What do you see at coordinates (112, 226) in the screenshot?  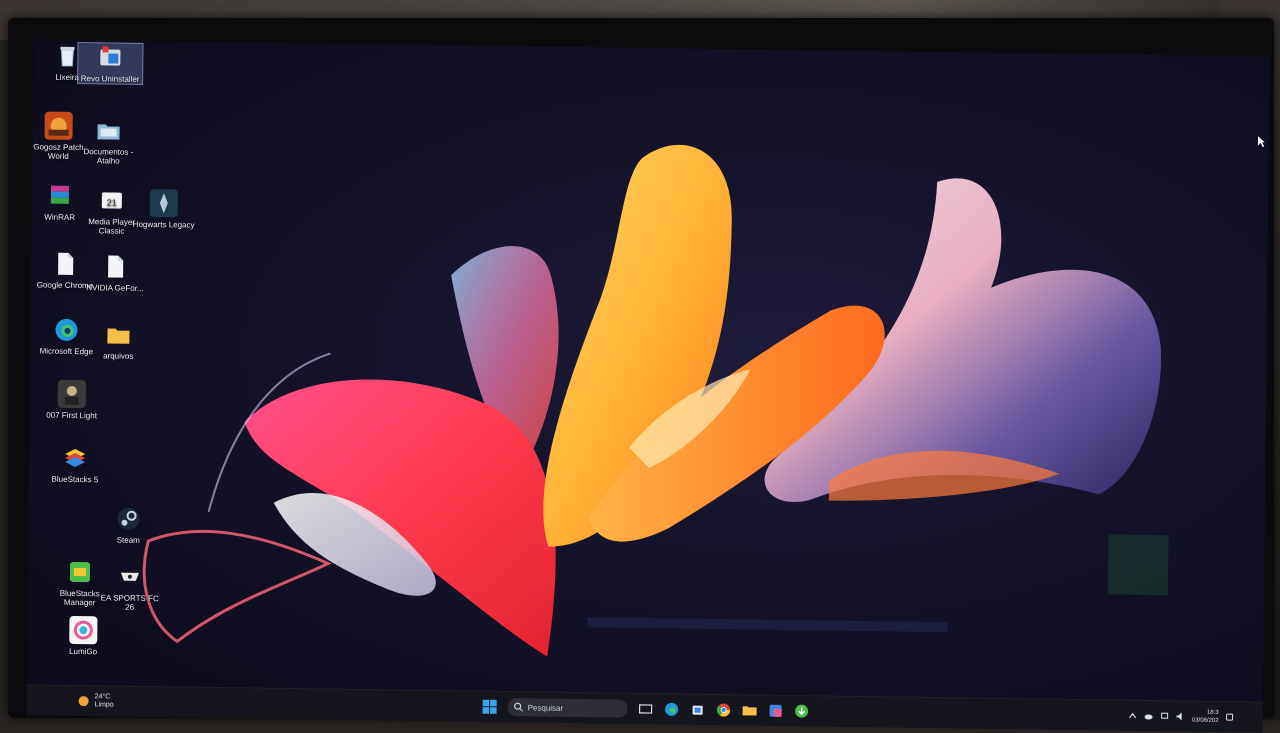 I see `desktop-icon-label: Media Player Classic` at bounding box center [112, 226].